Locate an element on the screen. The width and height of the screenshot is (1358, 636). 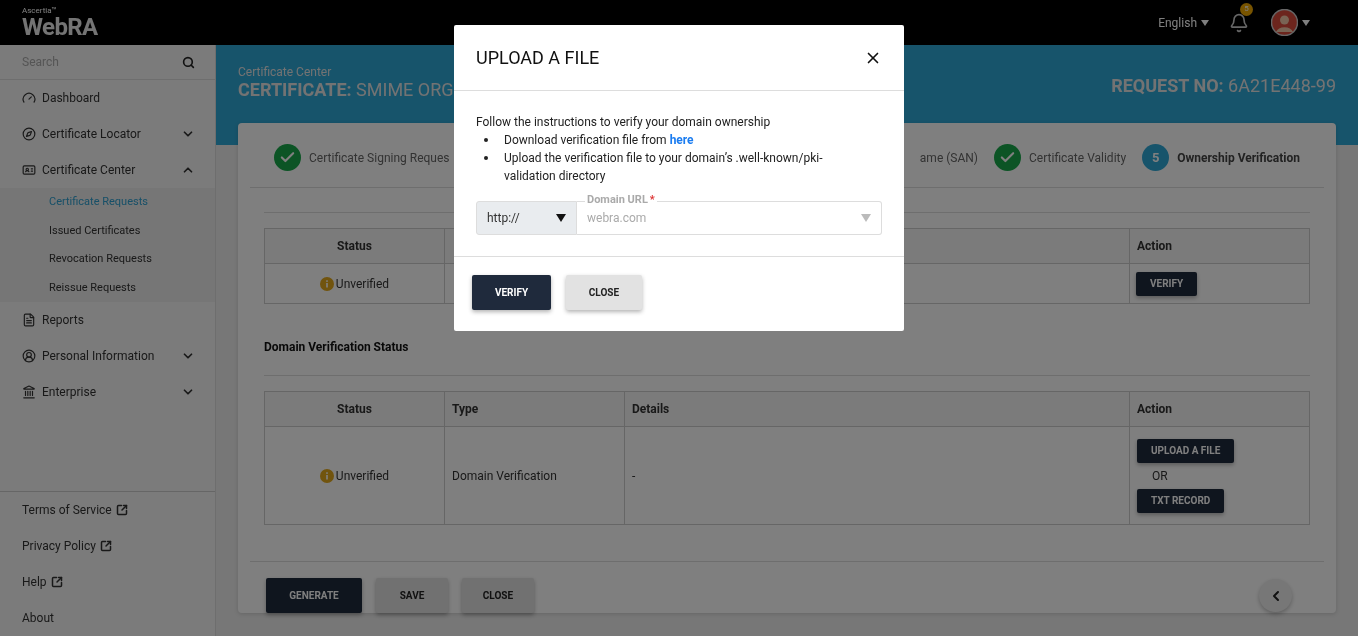
notification-count: 5 is located at coordinates (1246, 9).